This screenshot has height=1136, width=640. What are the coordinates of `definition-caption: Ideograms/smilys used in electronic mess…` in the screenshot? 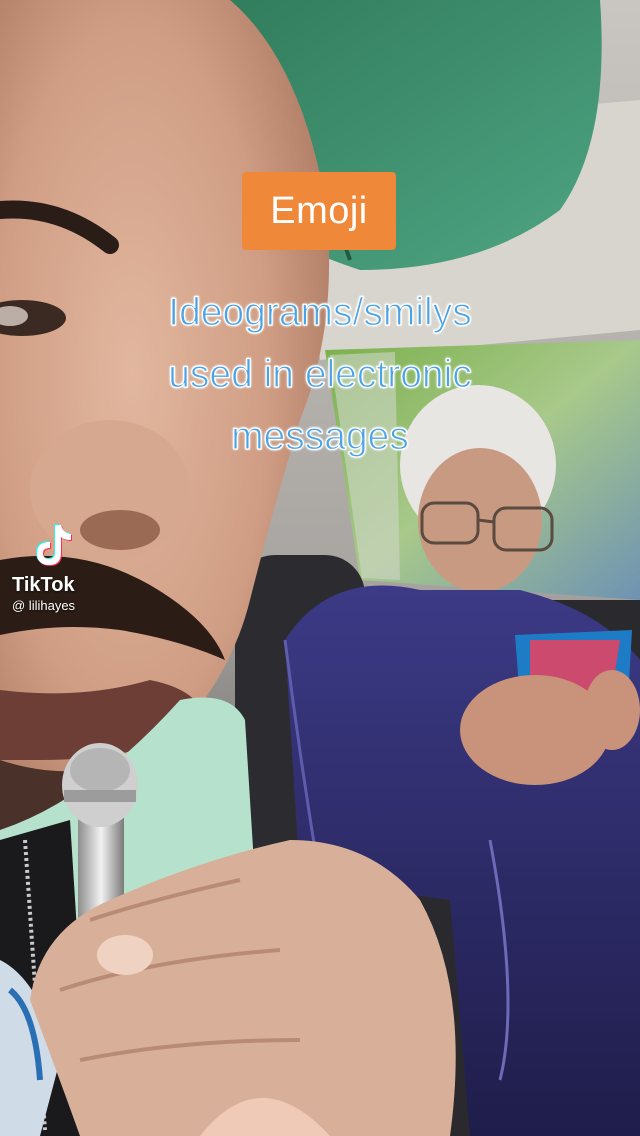 It's located at (320, 375).